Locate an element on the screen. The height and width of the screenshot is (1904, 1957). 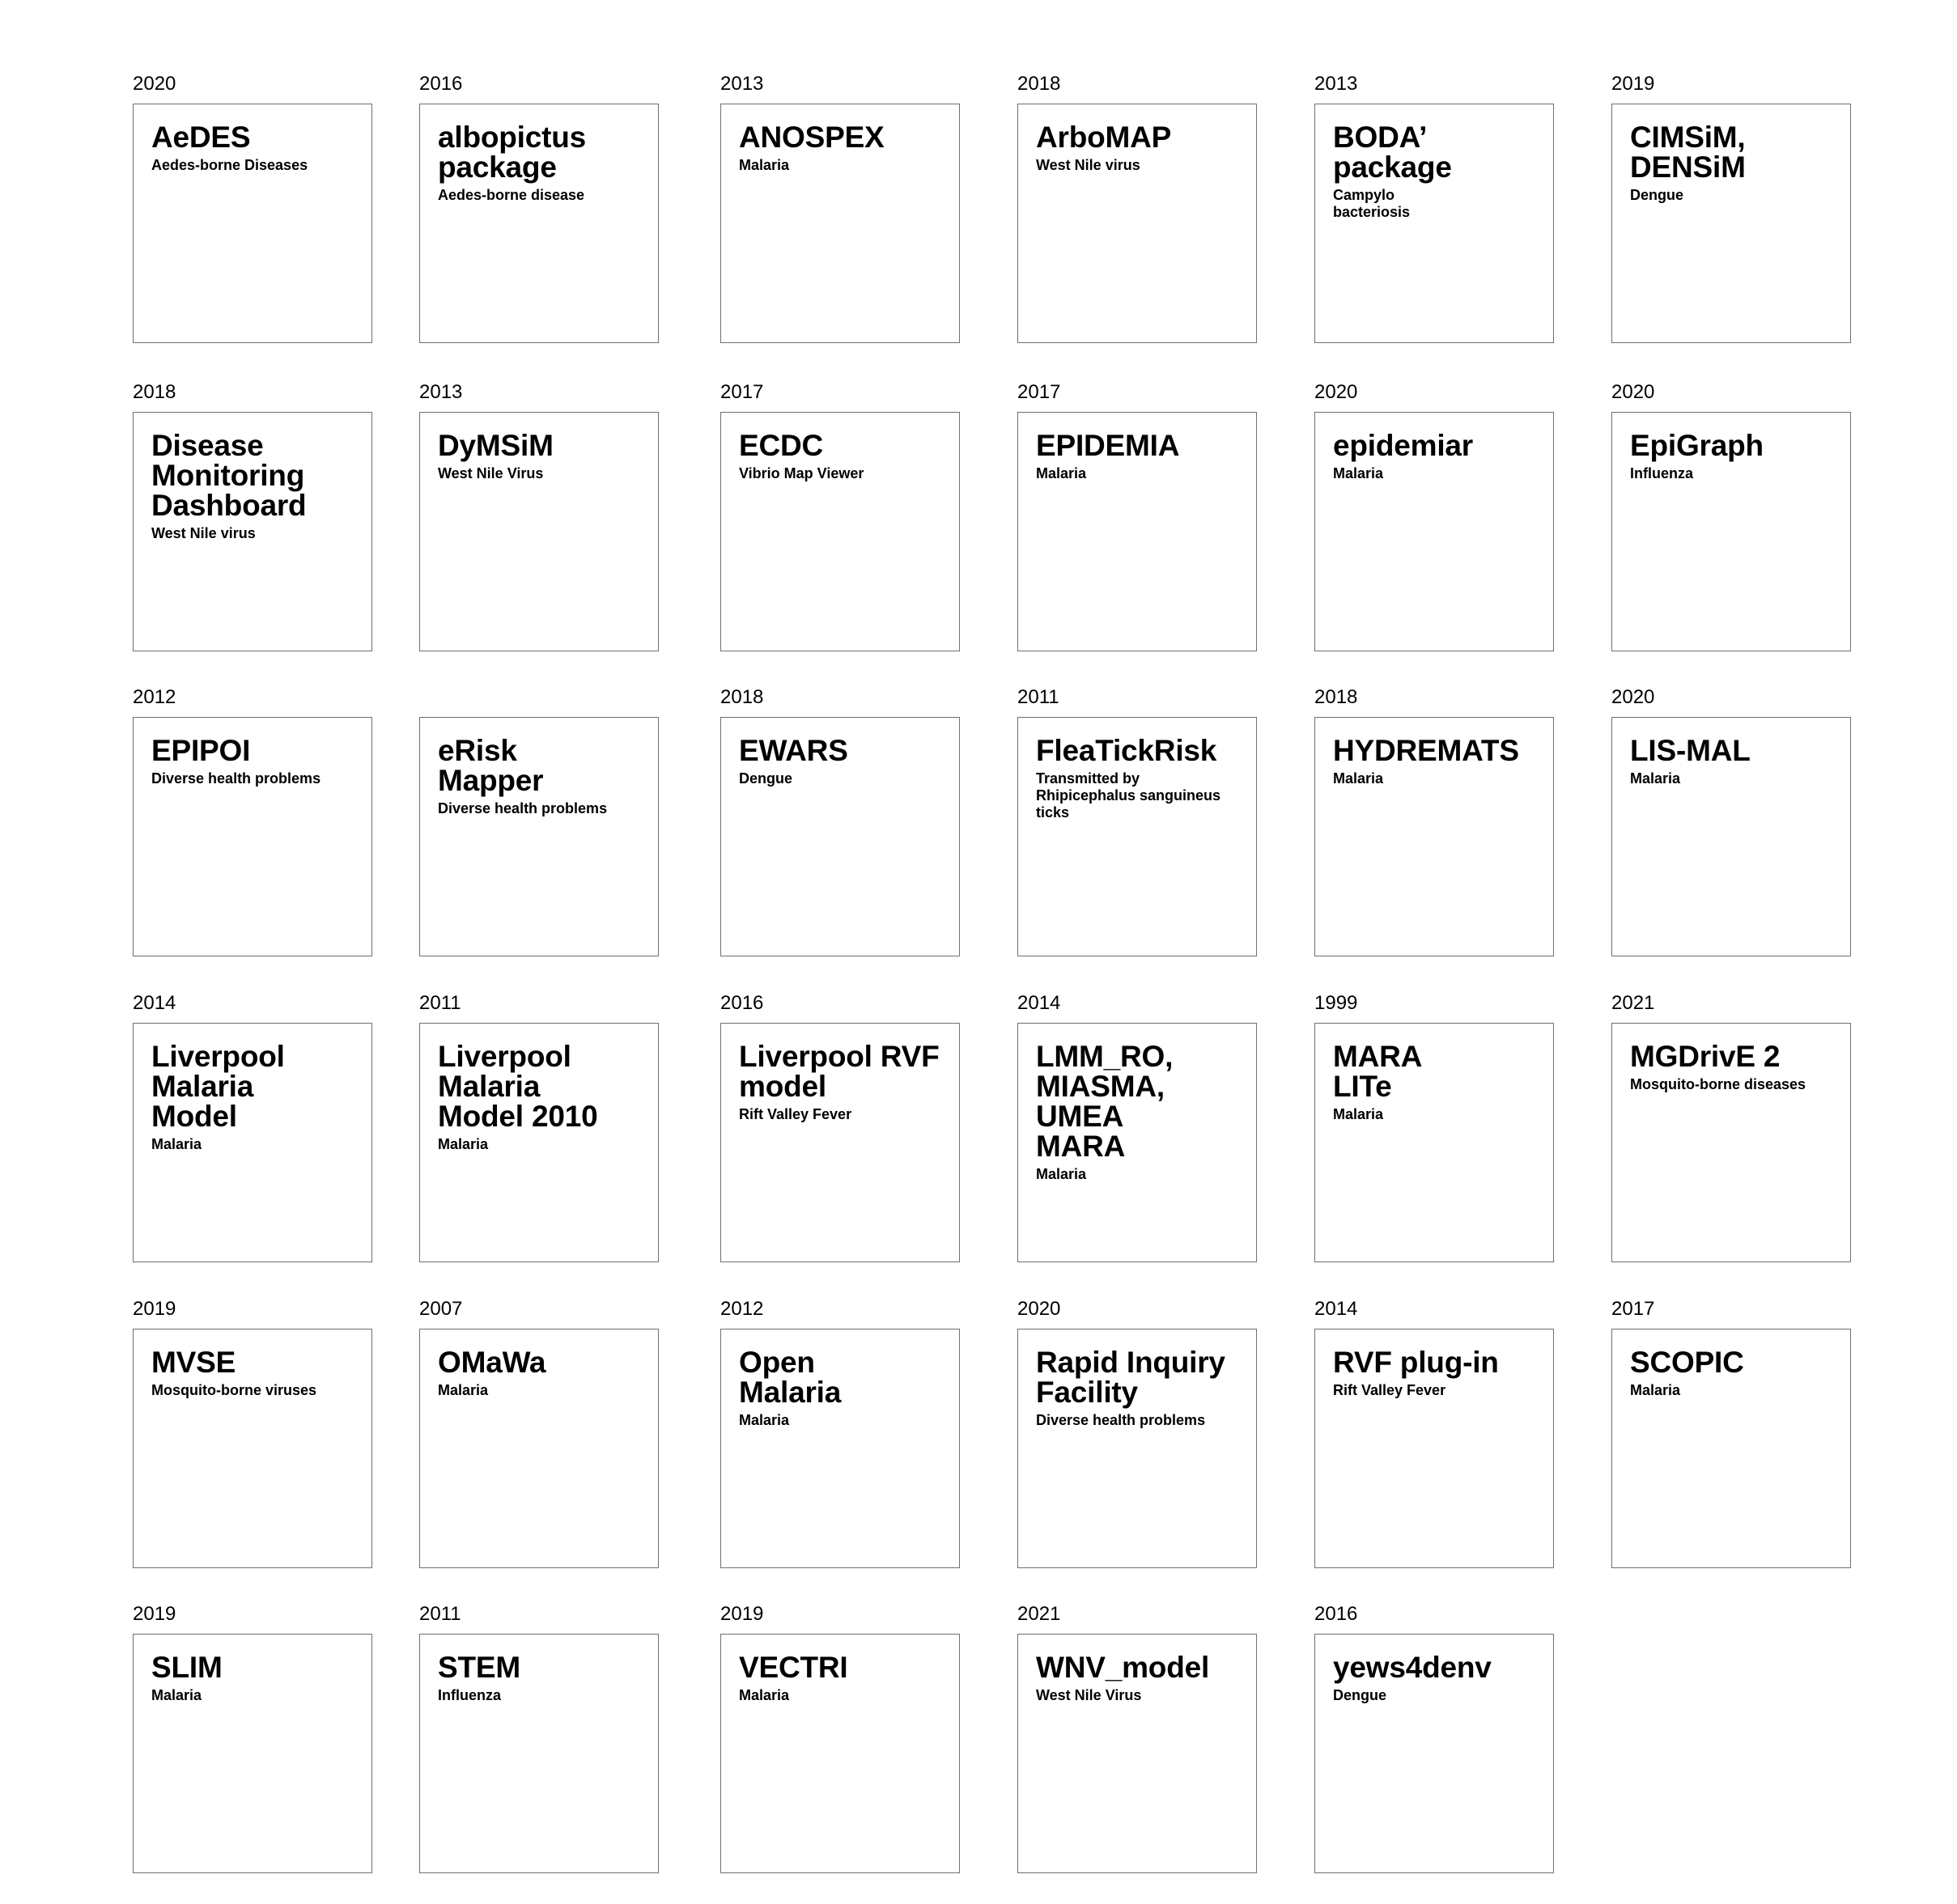
tool-name: RVF plug-in is located at coordinates (1416, 1362).